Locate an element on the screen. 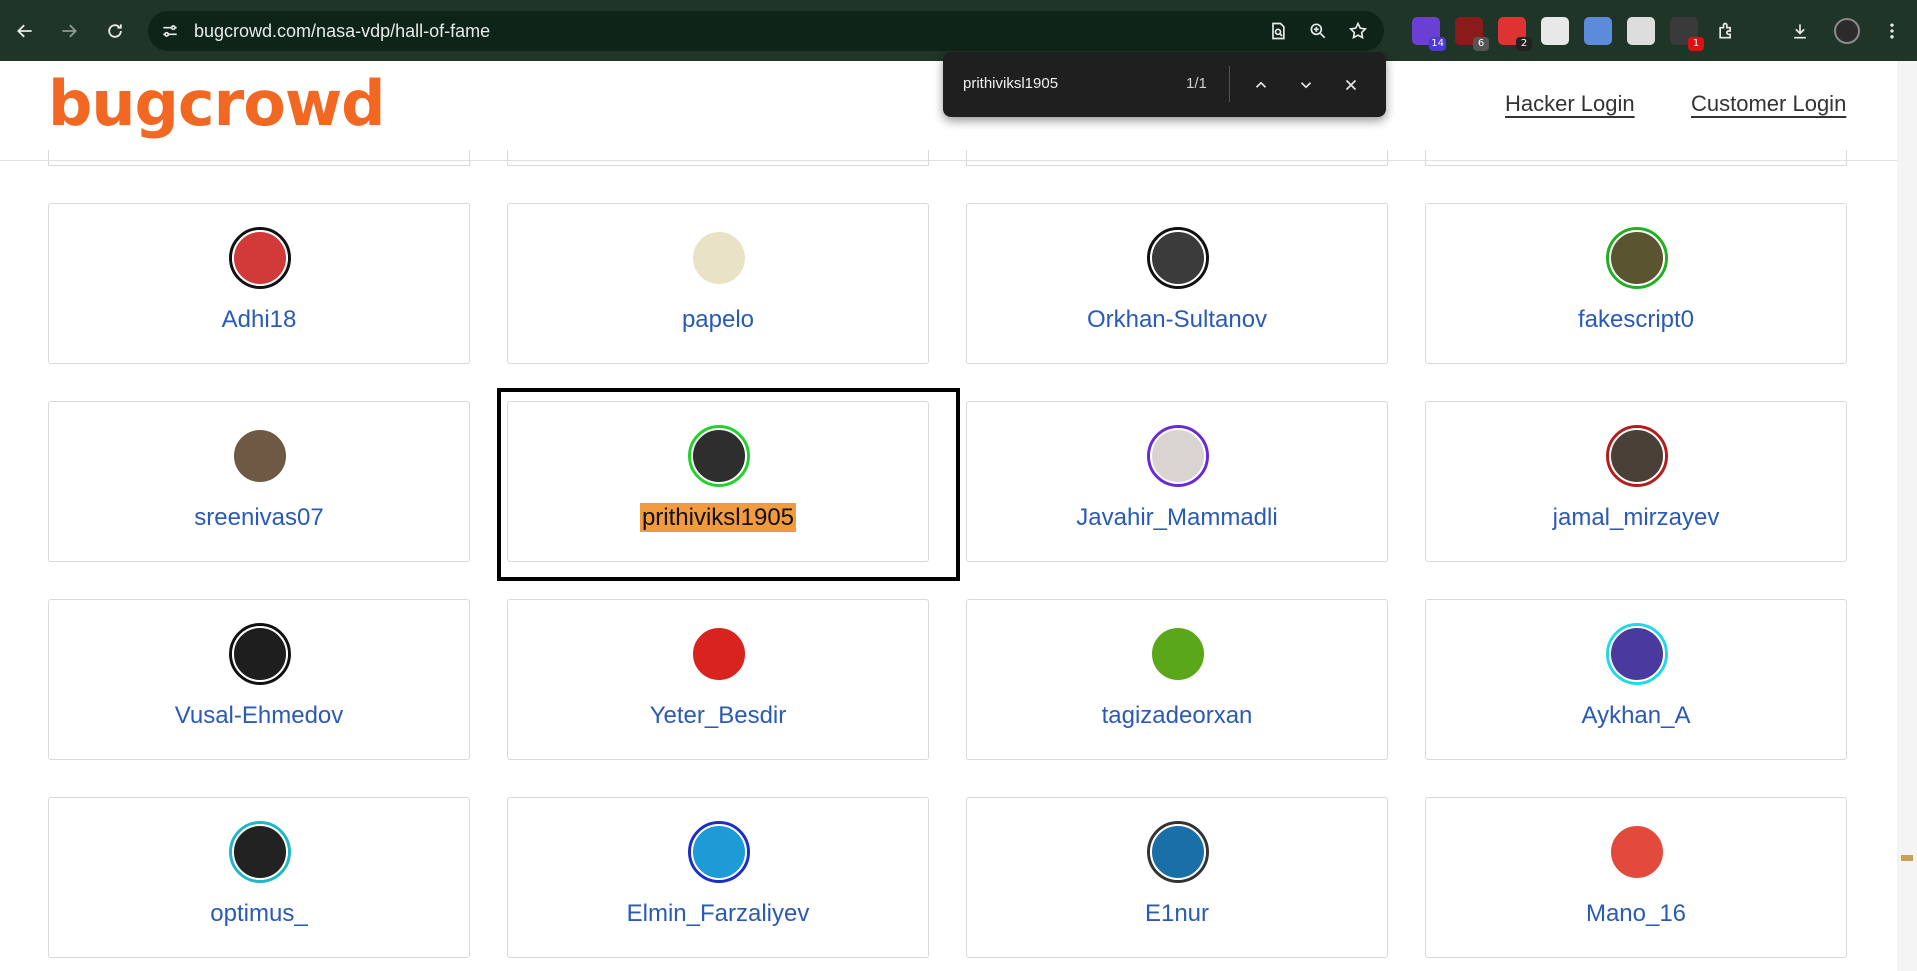 The height and width of the screenshot is (971, 1917). researcher-card: fakescript0 is located at coordinates (1636, 283).